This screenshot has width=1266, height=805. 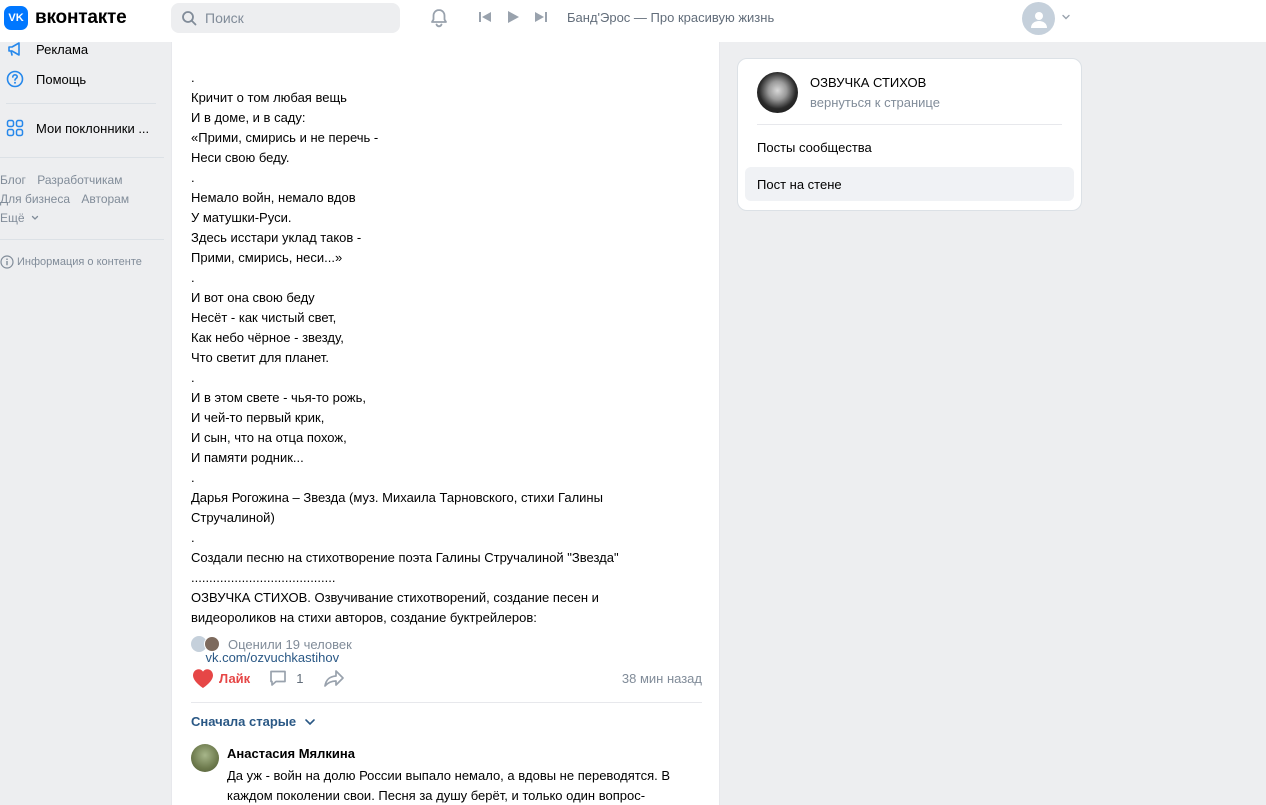 What do you see at coordinates (240, 157) in the screenshot?
I see `post-line: Неси свою беду.` at bounding box center [240, 157].